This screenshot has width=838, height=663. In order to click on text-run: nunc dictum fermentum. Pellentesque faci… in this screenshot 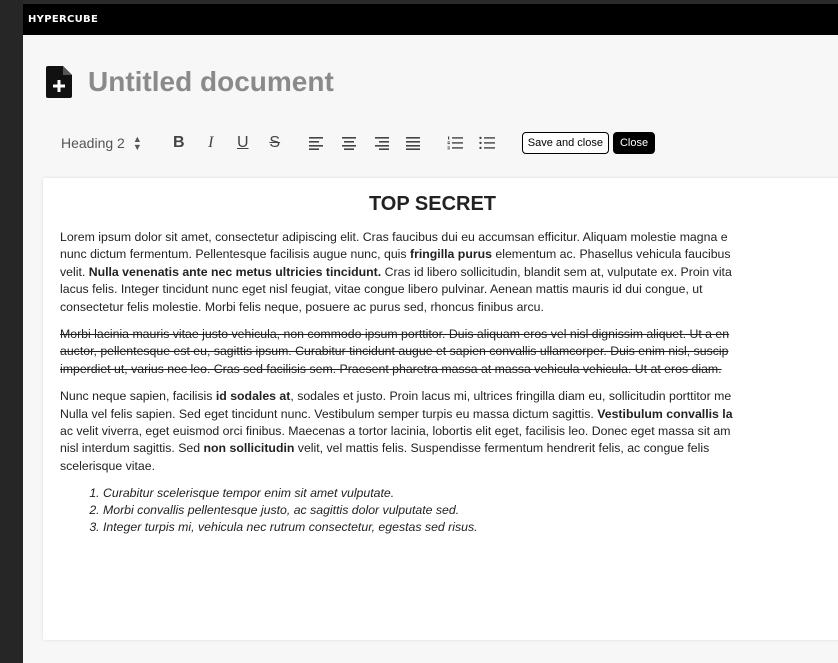, I will do `click(235, 254)`.